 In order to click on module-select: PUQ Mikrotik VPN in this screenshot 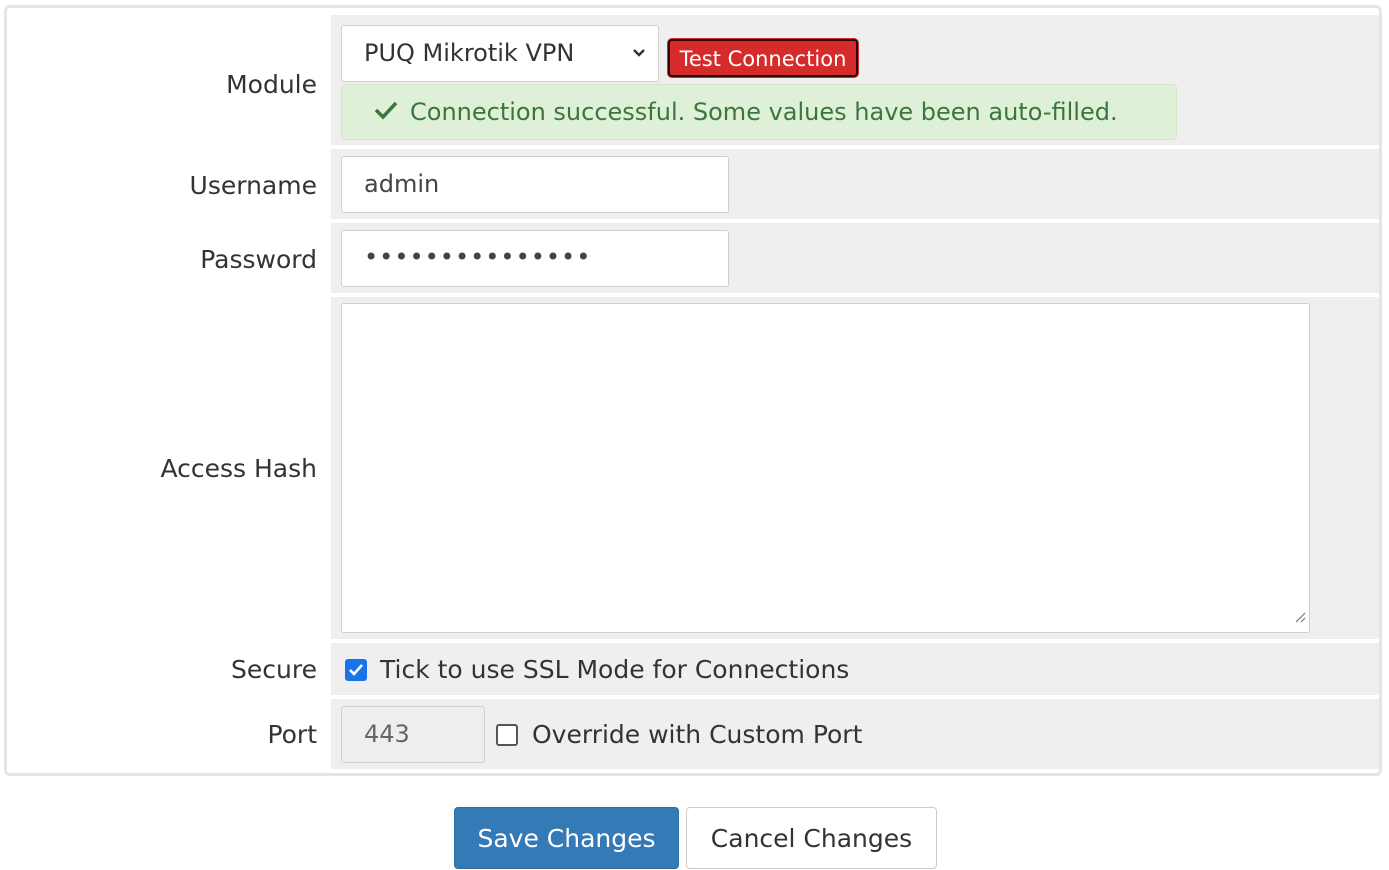, I will do `click(500, 53)`.